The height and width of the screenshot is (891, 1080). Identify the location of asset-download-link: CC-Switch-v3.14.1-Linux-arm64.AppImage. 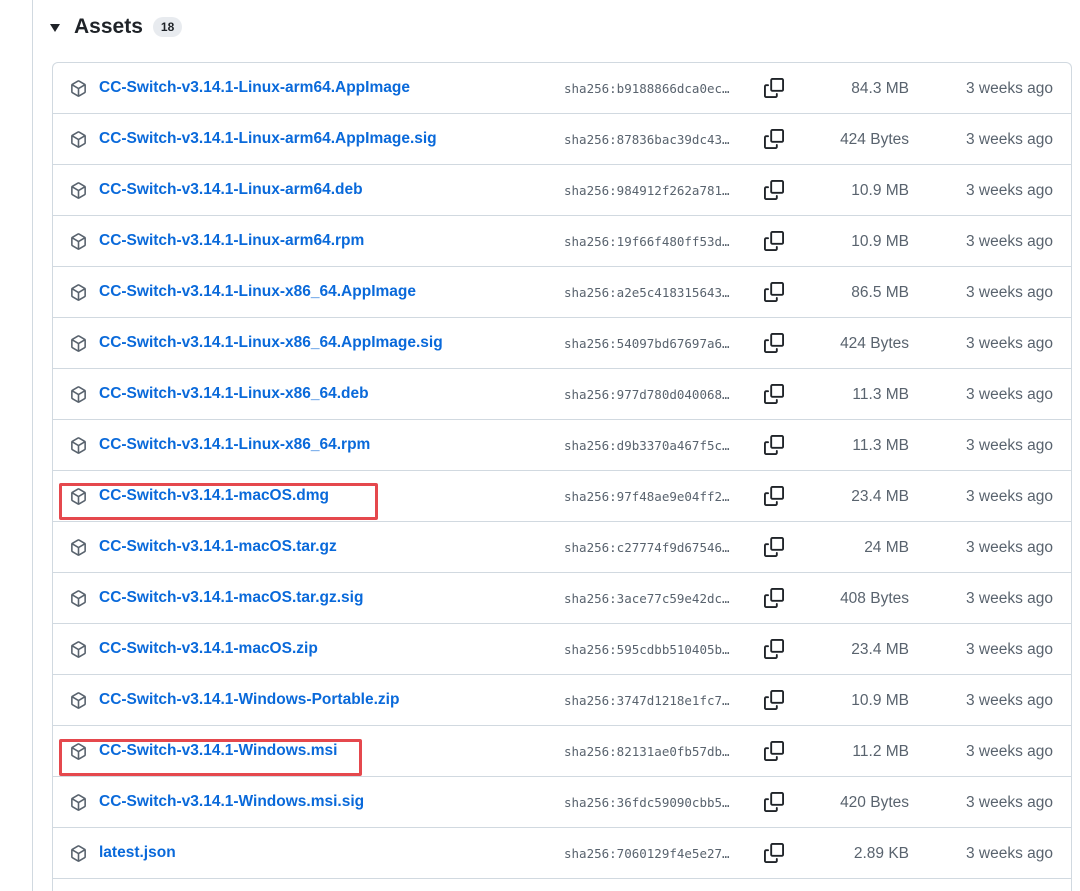
(254, 88).